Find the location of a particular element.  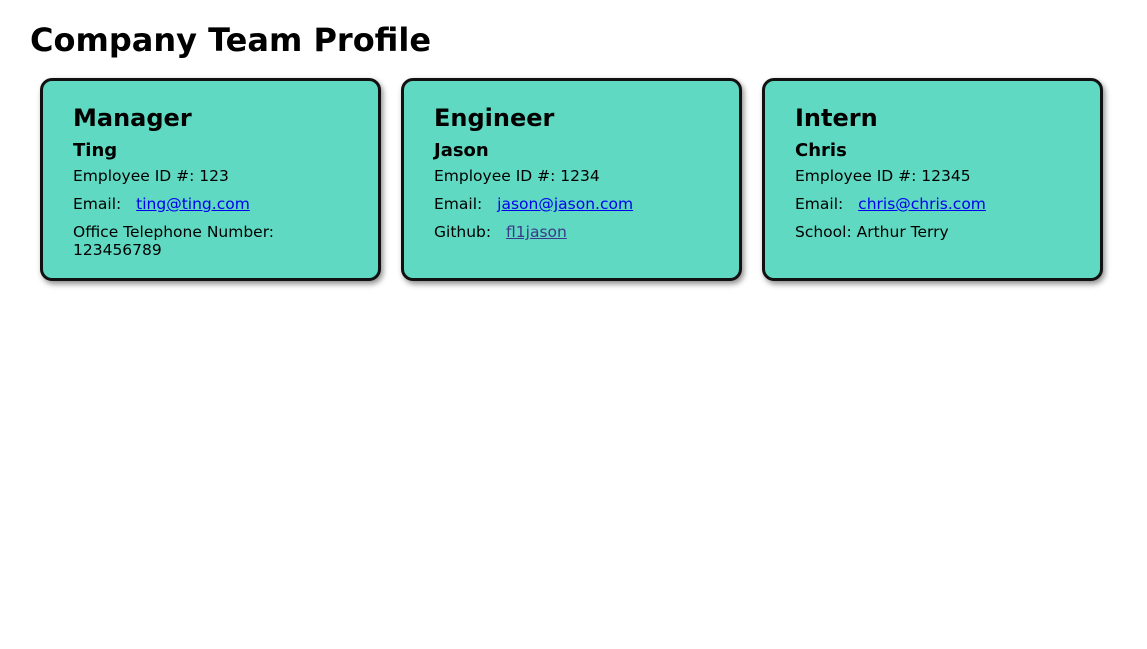

school-line: School: Arthur Terry is located at coordinates (932, 232).